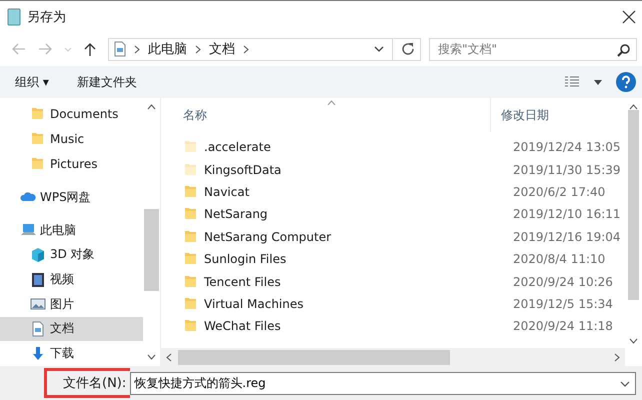 This screenshot has height=400, width=642. I want to click on search-field: 搜索"文档", so click(533, 49).